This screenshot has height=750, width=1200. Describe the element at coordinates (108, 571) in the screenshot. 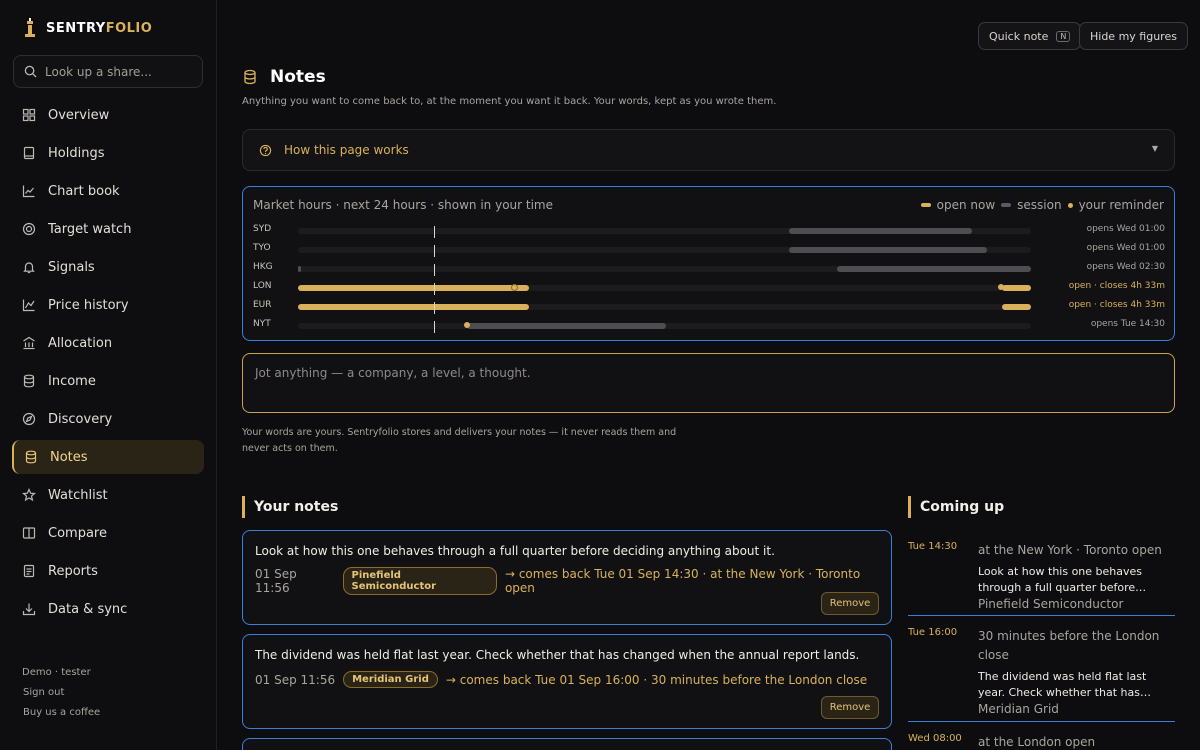

I see `sidebar-item-reports: Reports` at that location.